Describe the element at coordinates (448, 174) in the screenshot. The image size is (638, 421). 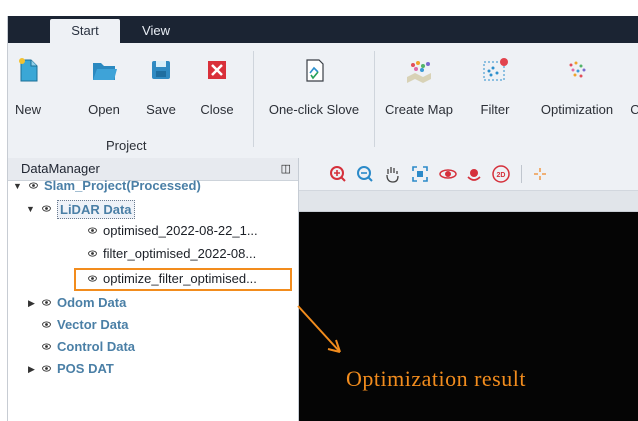
I see `rotate-icon` at that location.